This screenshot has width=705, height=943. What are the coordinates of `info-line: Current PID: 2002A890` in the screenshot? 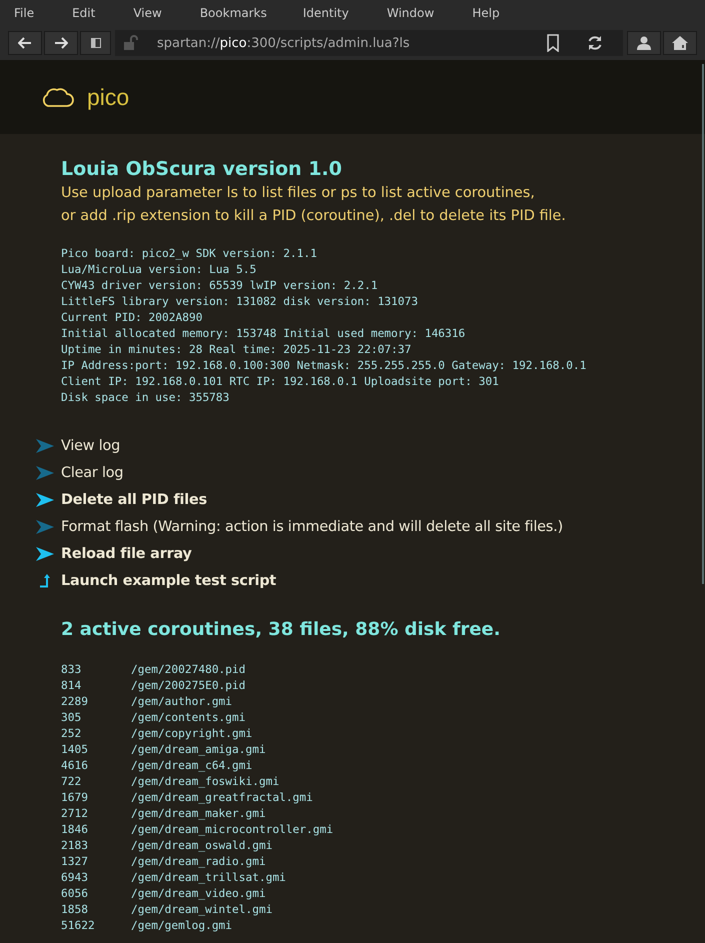 It's located at (132, 318).